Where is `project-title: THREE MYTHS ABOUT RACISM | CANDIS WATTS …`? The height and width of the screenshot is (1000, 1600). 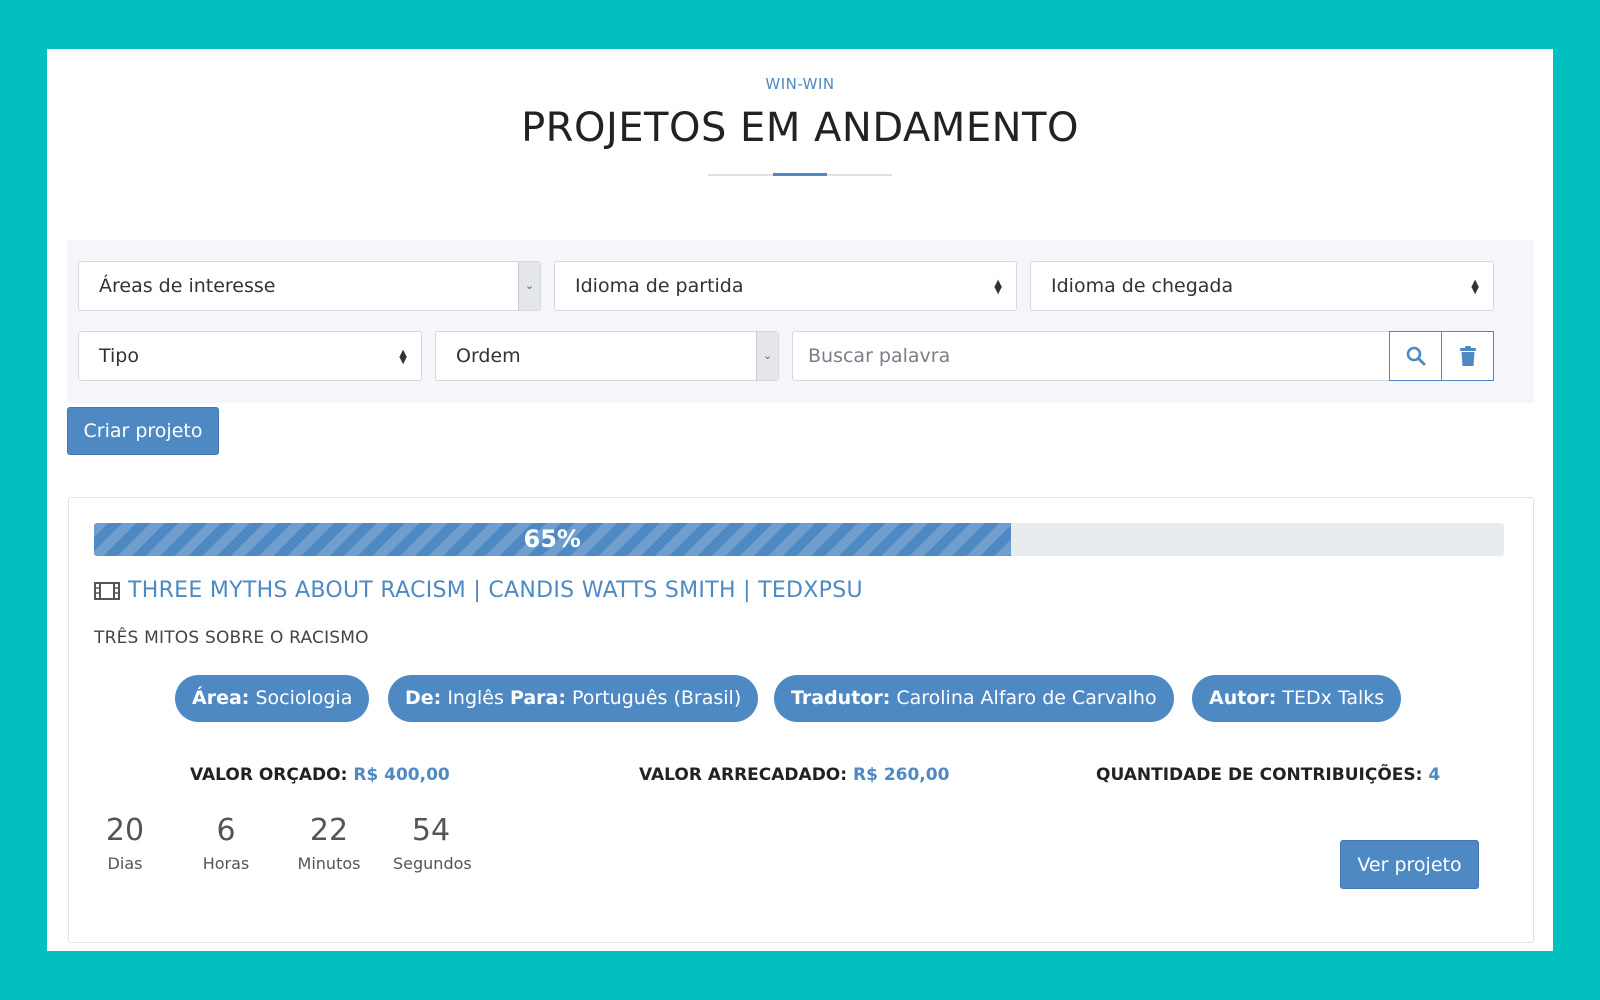
project-title: THREE MYTHS ABOUT RACISM | CANDIS WATTS … is located at coordinates (495, 590).